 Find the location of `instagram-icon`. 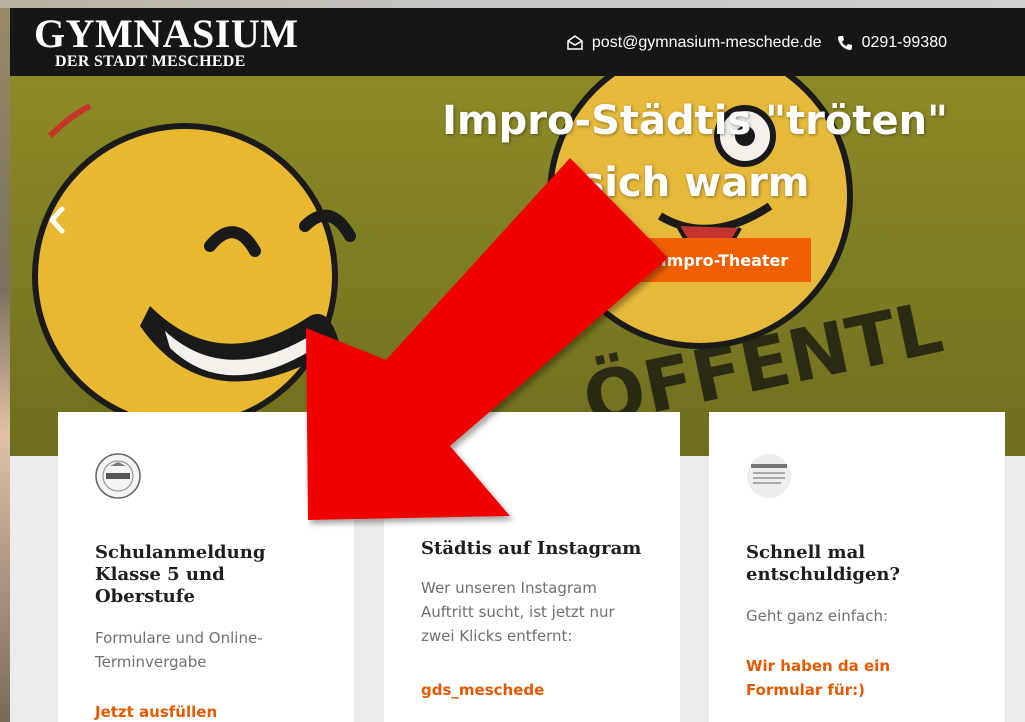

instagram-icon is located at coordinates (444, 476).